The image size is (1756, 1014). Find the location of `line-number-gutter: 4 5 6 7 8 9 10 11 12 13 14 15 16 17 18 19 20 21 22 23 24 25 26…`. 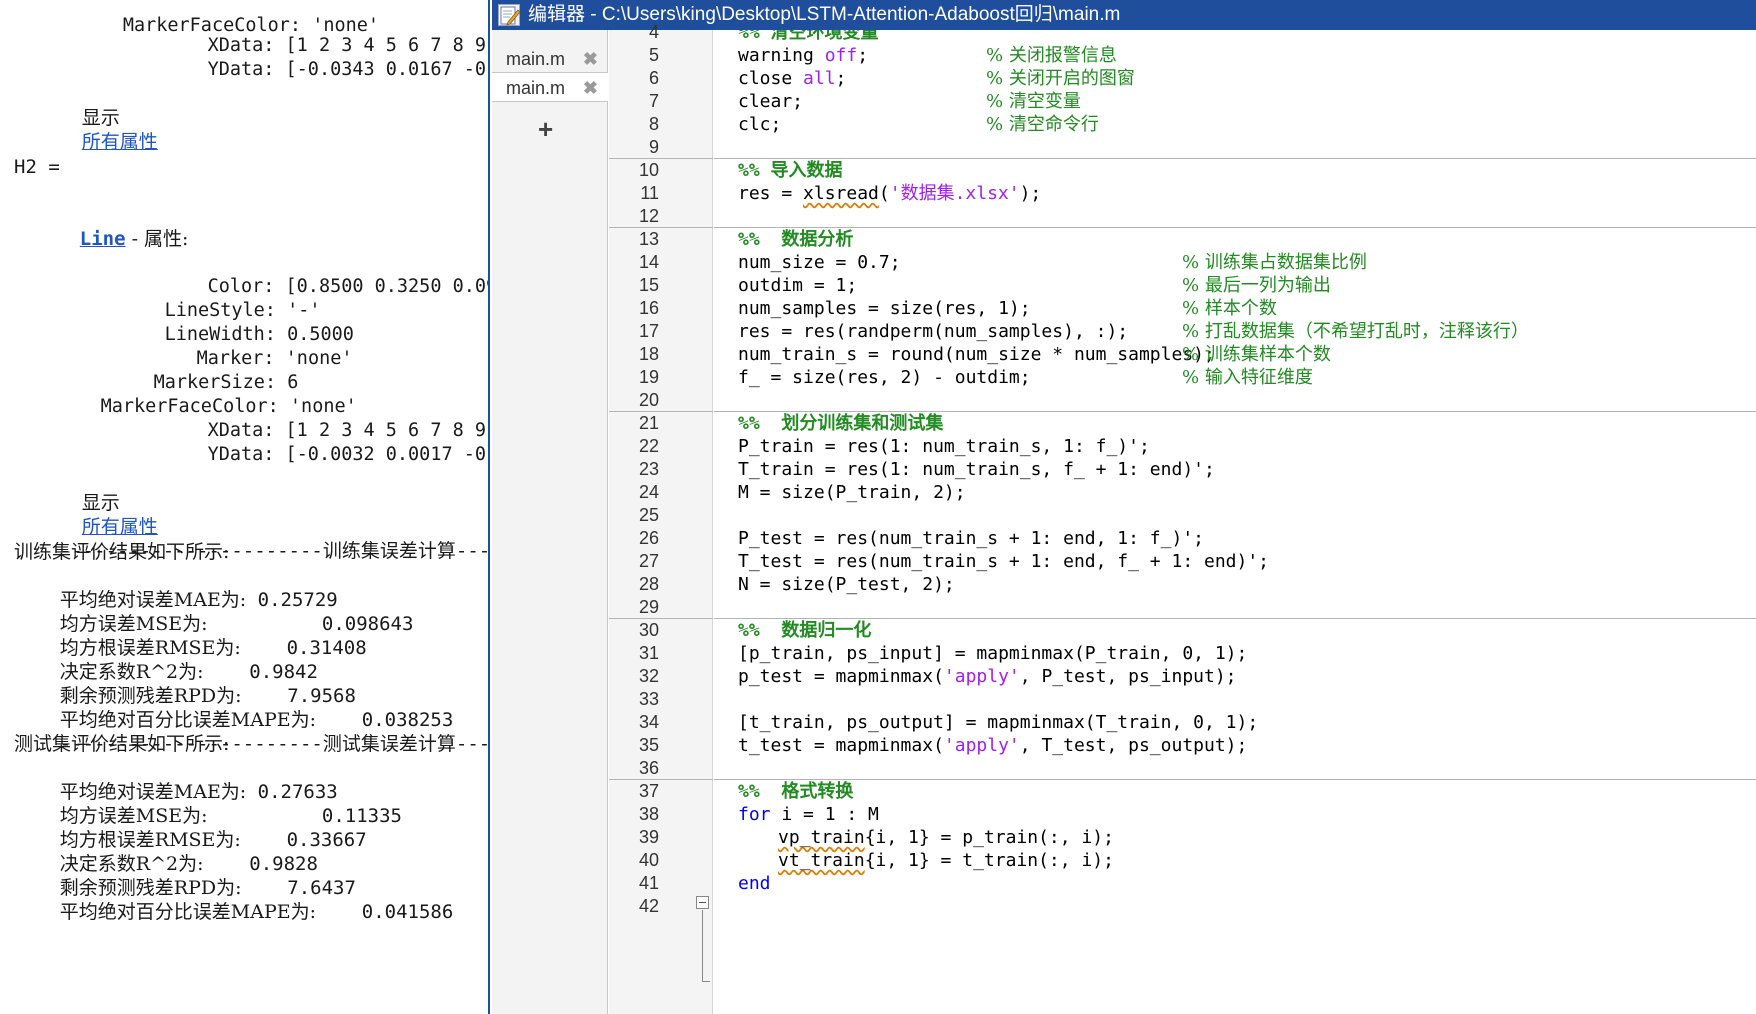

line-number-gutter: 4 5 6 7 8 9 10 11 12 13 14 15 16 17 18 19 20 21 22 23 24 25 26… is located at coordinates (661, 518).